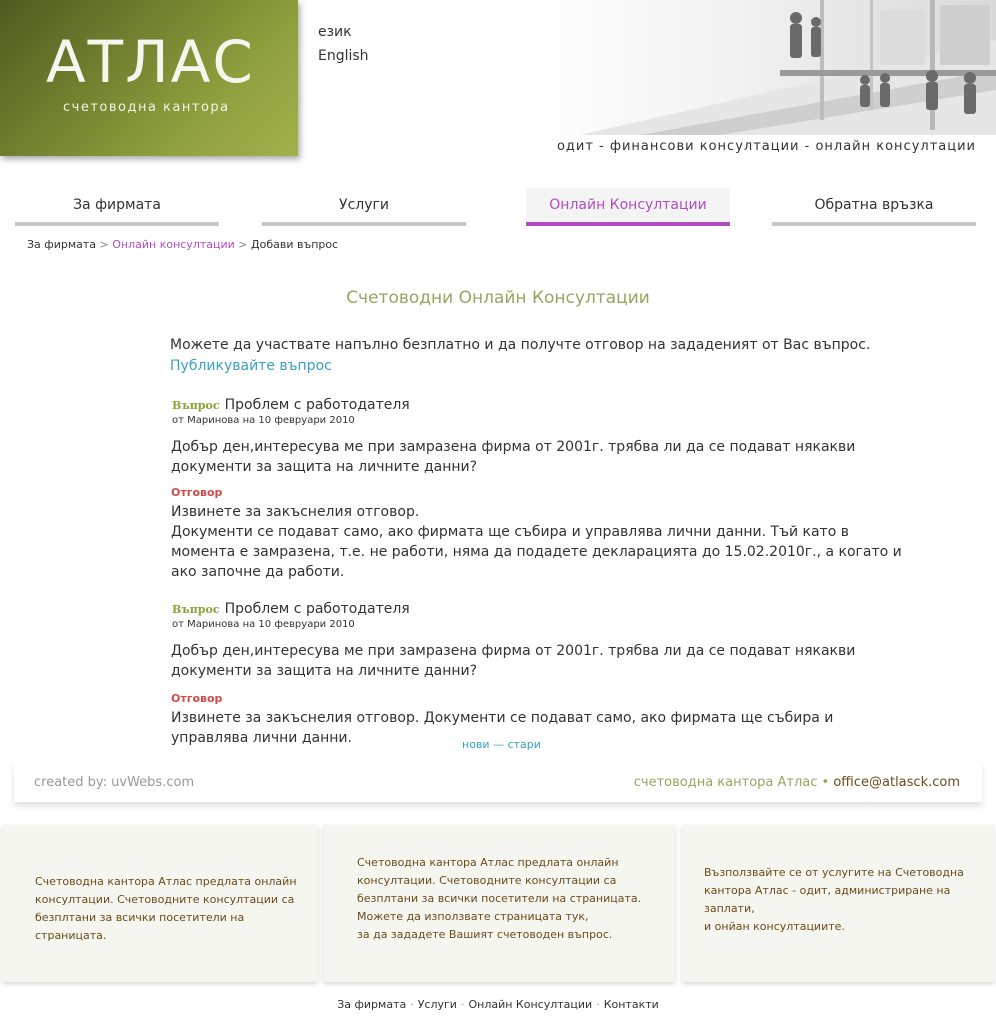 This screenshot has width=996, height=1024. I want to click on logo: АТЛАС счетоводна кантора, so click(149, 78).